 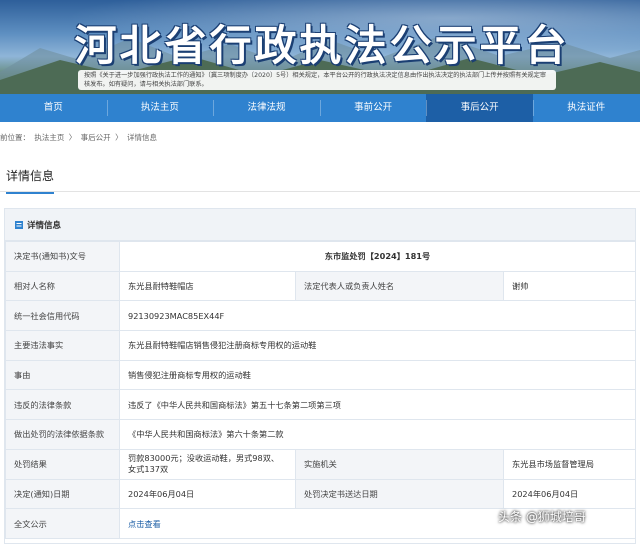 What do you see at coordinates (62, 494) in the screenshot?
I see `decision-date-label: 决定(通知)日期` at bounding box center [62, 494].